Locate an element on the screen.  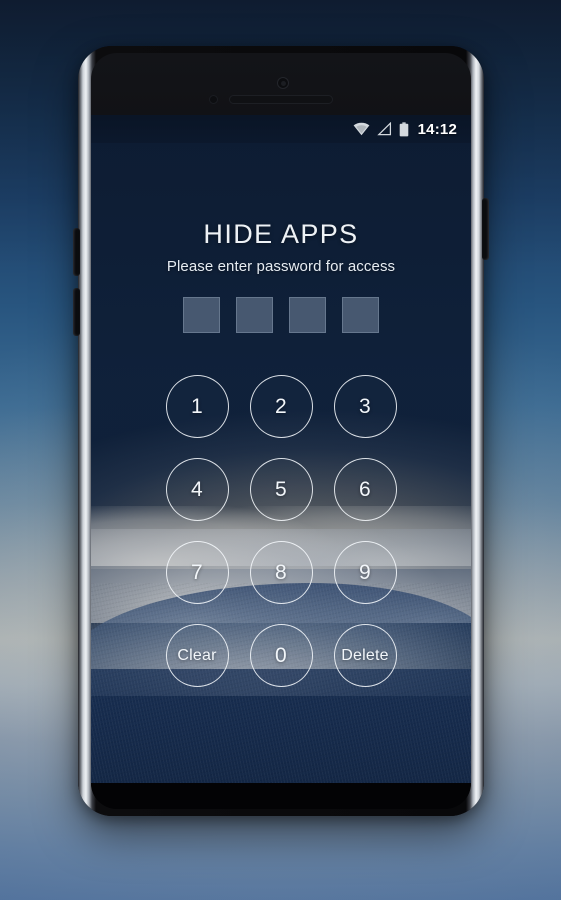
key-0: 0 is located at coordinates (281, 655).